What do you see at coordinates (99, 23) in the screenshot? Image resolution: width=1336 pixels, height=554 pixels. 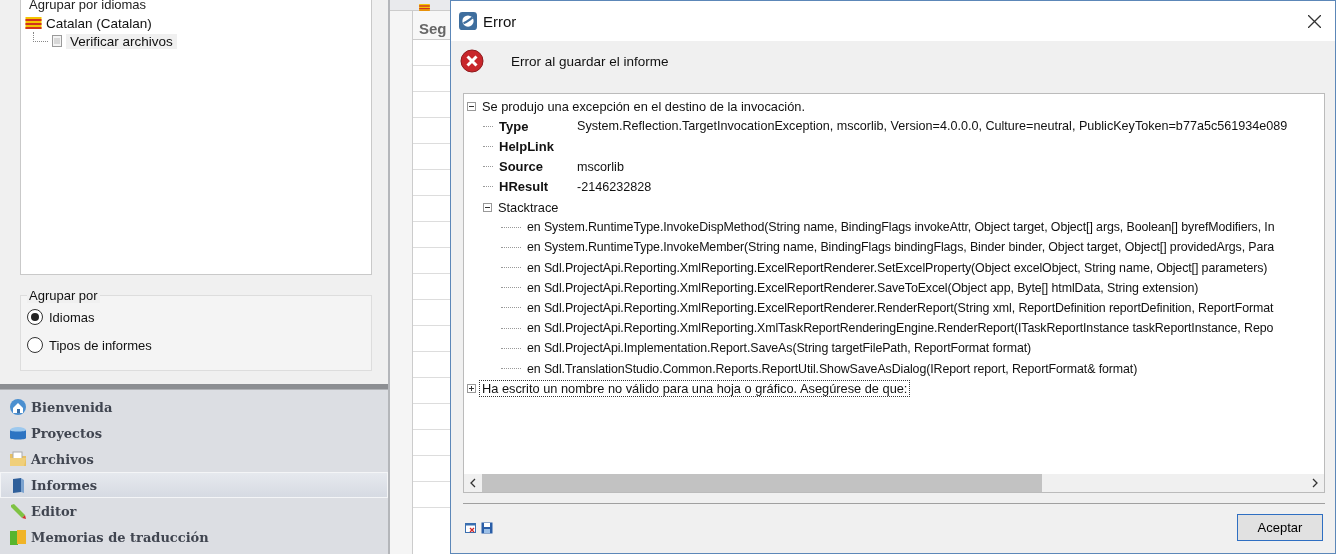 I see `tree-item: Catalan (Catalan)` at bounding box center [99, 23].